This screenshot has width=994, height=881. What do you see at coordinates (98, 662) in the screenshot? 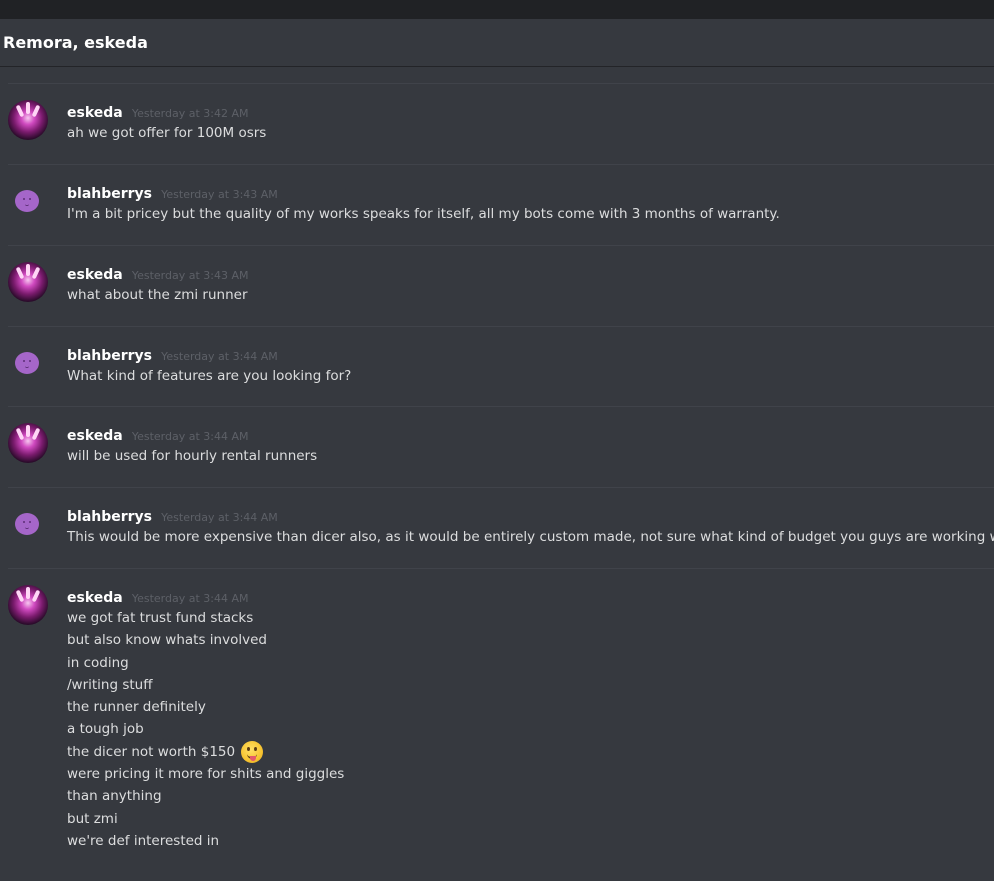
I see `message-text: in coding` at bounding box center [98, 662].